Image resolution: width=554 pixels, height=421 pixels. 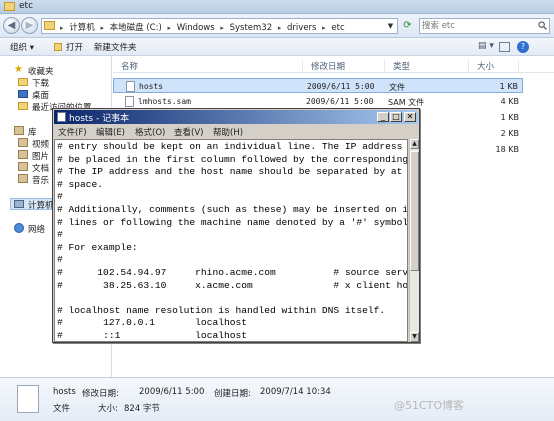 What do you see at coordinates (41, 181) in the screenshot?
I see `nav-label: 音乐` at bounding box center [41, 181].